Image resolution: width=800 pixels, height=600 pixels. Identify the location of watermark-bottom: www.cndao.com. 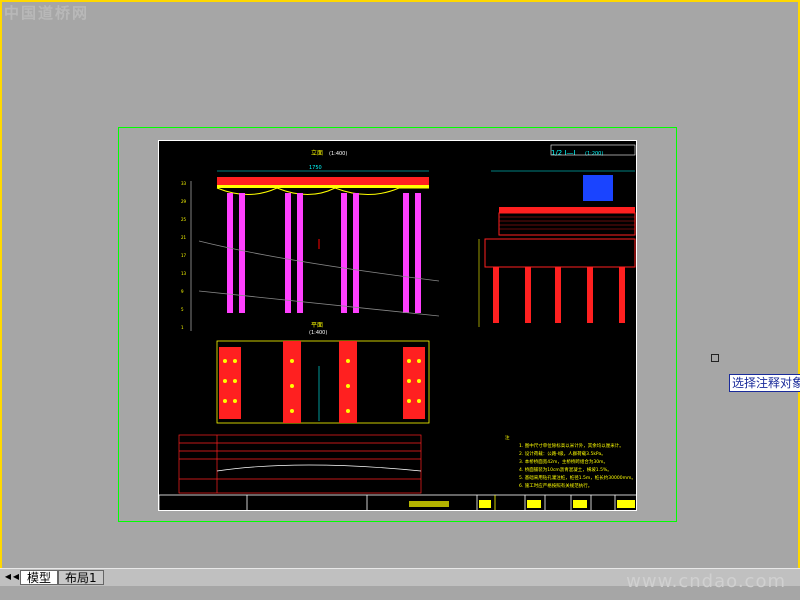
(706, 581).